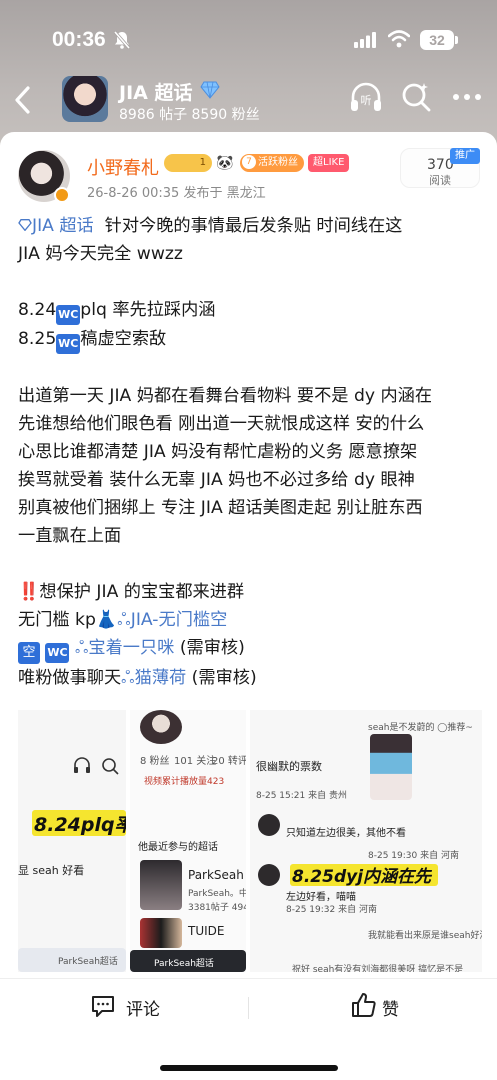  What do you see at coordinates (178, 847) in the screenshot?
I see `section-title: 他最近参与的超话` at bounding box center [178, 847].